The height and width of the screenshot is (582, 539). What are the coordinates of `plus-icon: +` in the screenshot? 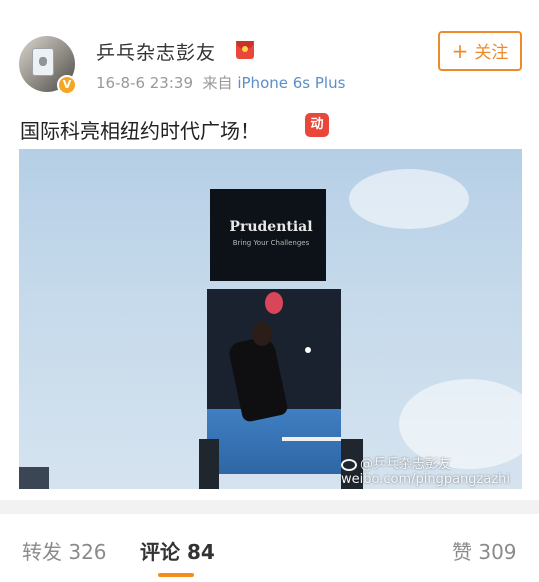 It's located at (460, 51).